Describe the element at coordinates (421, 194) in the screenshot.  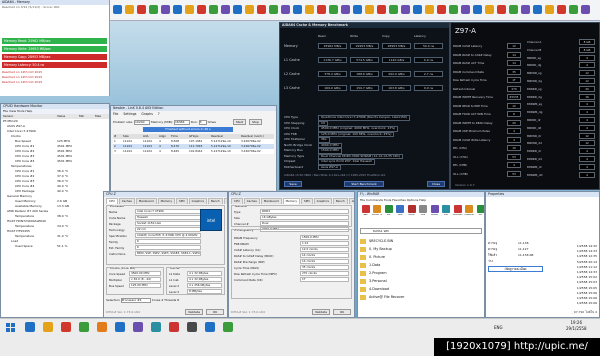
I see `winrar-title: F:\ - WinRAR` at that location.